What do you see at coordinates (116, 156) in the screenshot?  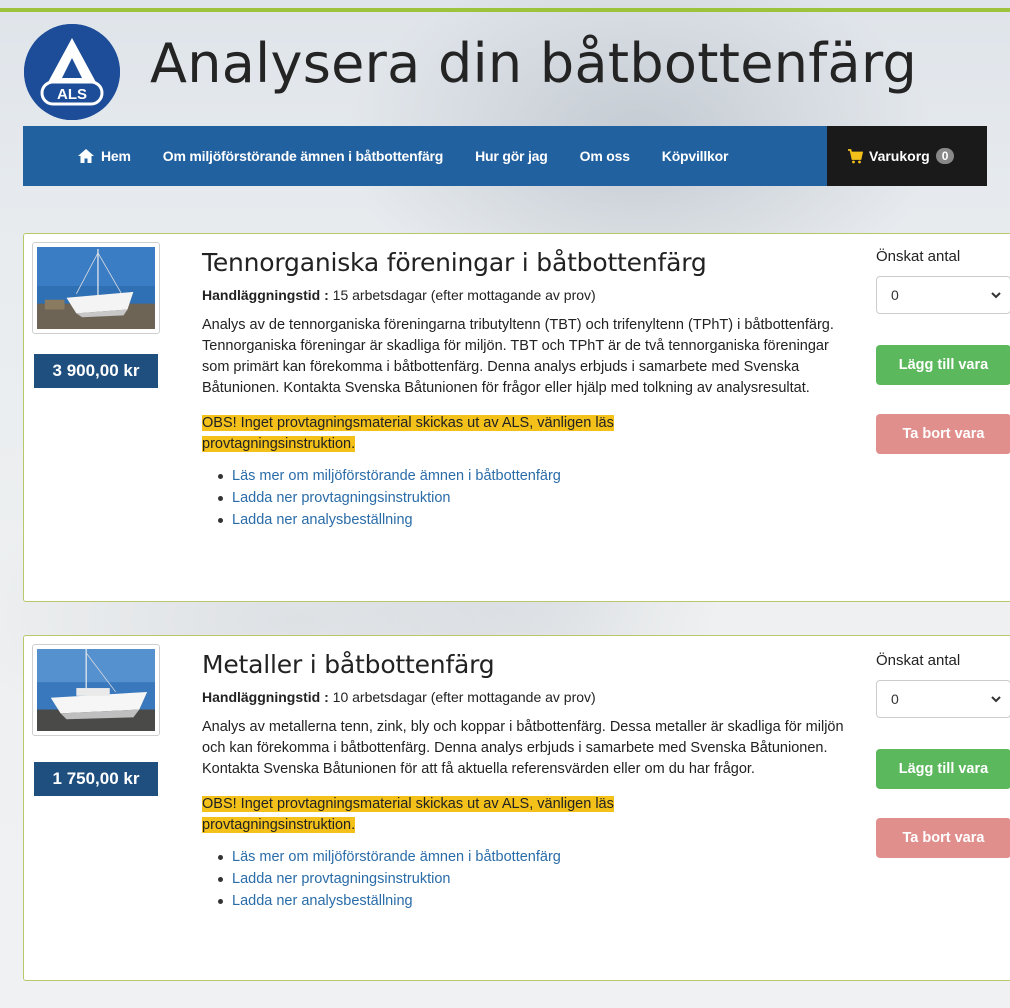 I see `nav-home-label: Hem` at bounding box center [116, 156].